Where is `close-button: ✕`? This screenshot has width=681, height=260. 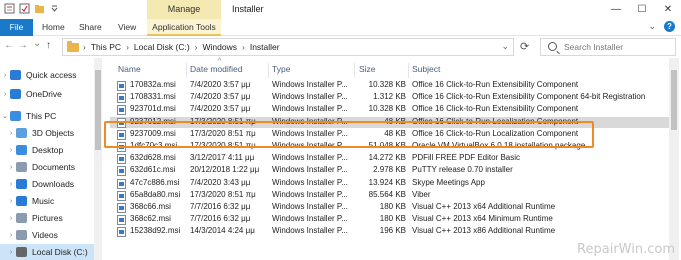 close-button: ✕ is located at coordinates (668, 9).